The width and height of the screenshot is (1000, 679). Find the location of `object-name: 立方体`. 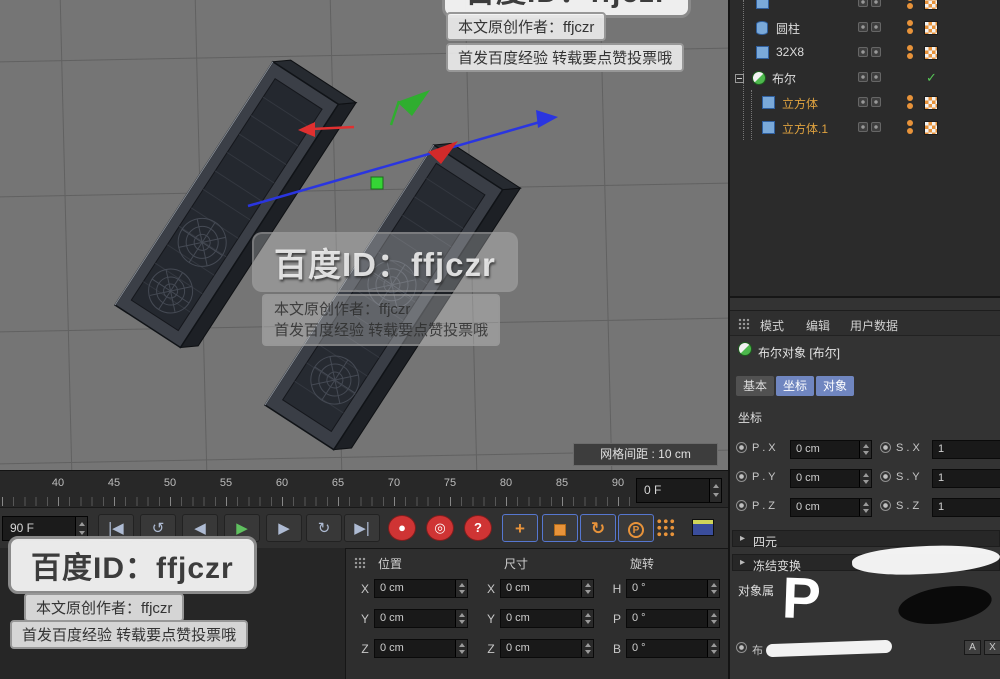

object-name: 立方体 is located at coordinates (800, 103).